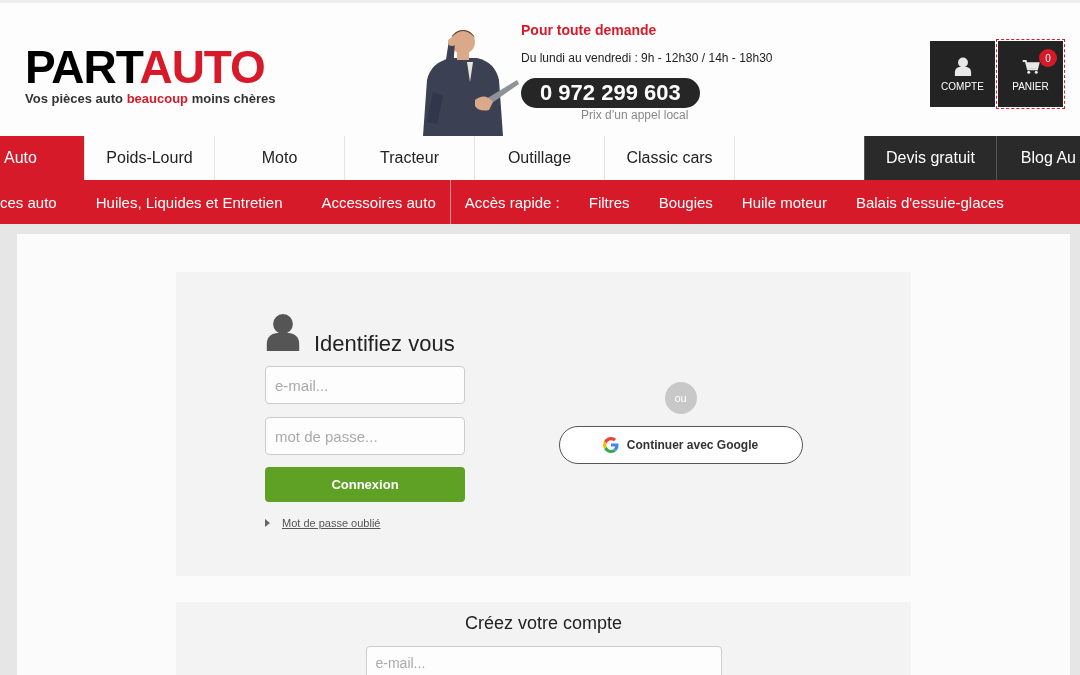 Image resolution: width=1080 pixels, height=675 pixels. I want to click on google-signin-button: Continuer avec Google, so click(680, 445).